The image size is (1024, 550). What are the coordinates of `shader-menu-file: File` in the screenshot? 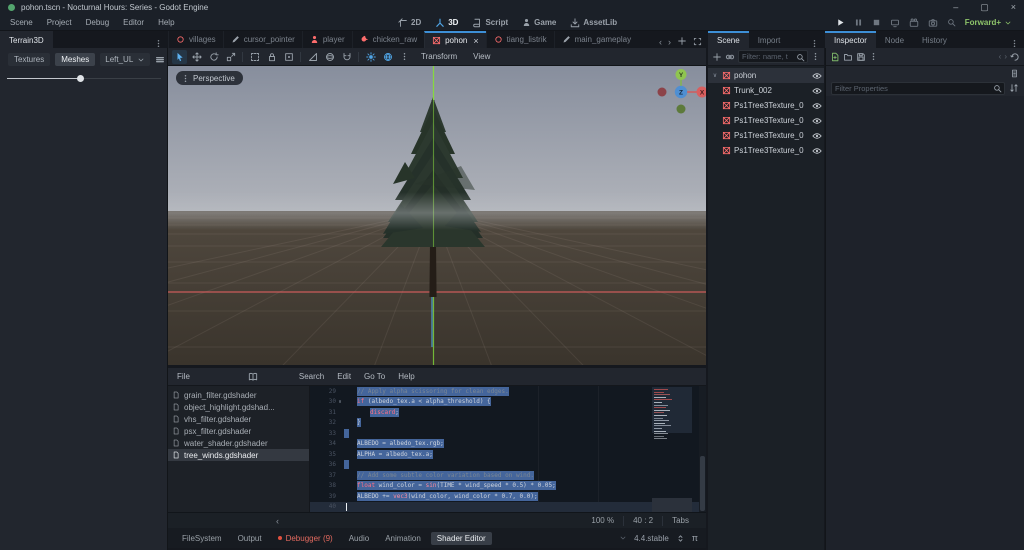 It's located at (183, 376).